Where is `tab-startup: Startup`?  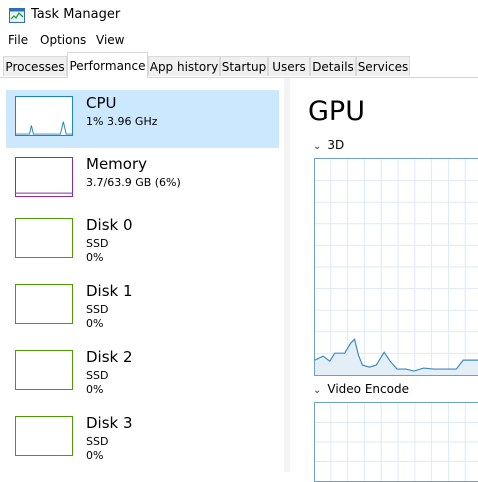 tab-startup: Startup is located at coordinates (244, 66).